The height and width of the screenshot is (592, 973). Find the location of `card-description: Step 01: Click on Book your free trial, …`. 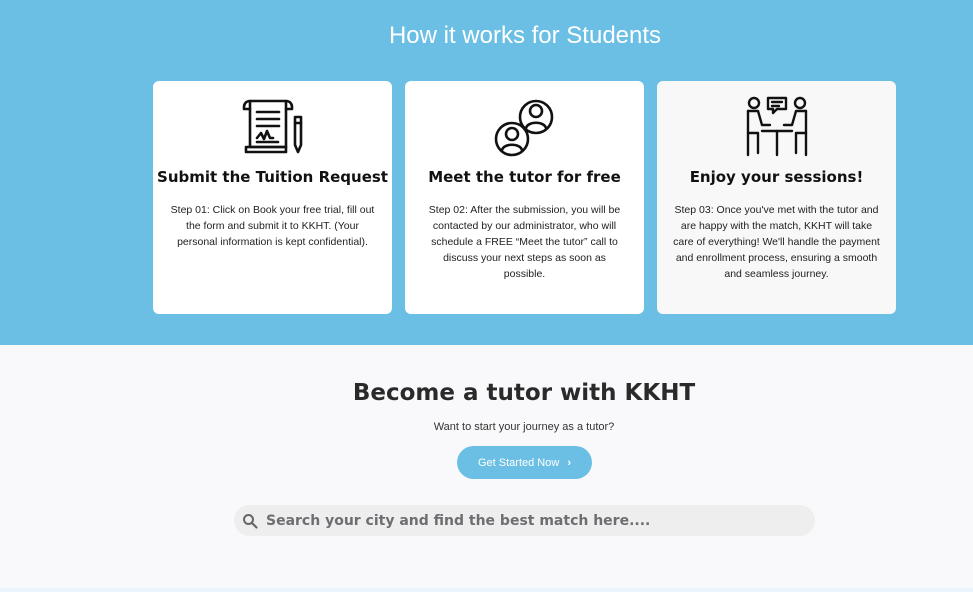

card-description: Step 01: Click on Book your free trial, … is located at coordinates (272, 226).